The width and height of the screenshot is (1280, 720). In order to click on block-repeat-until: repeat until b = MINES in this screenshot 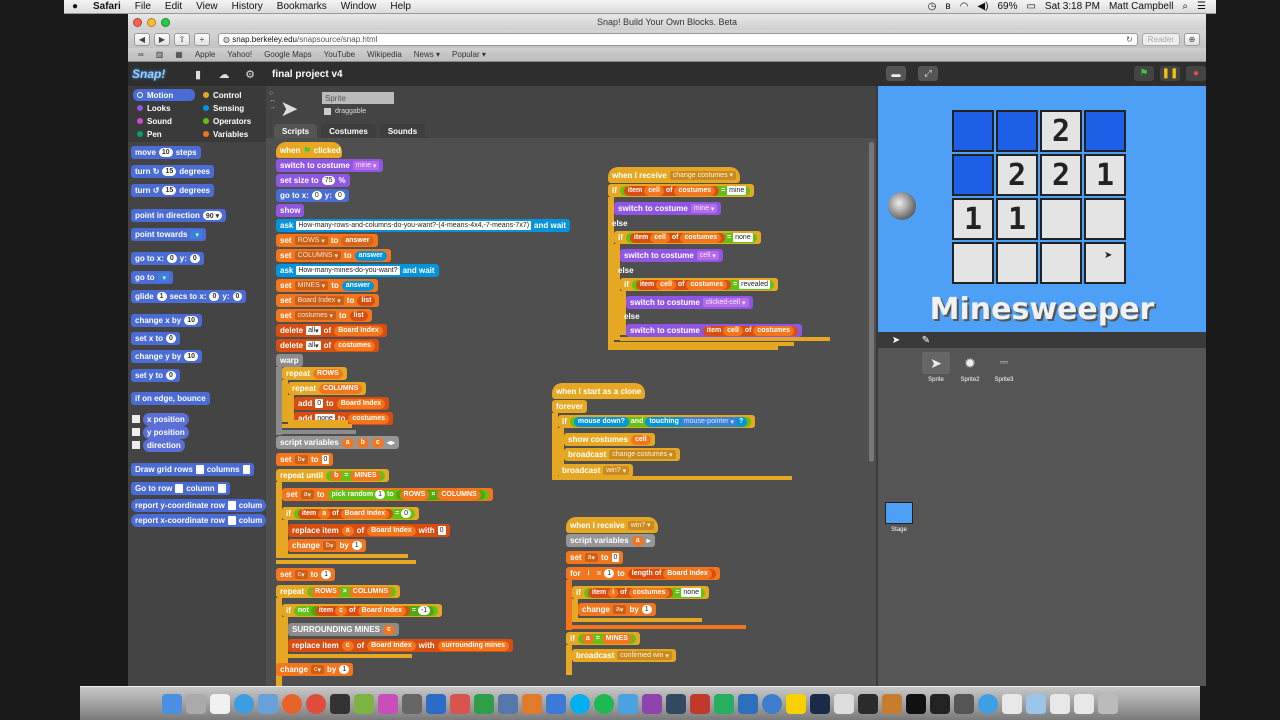, I will do `click(332, 475)`.